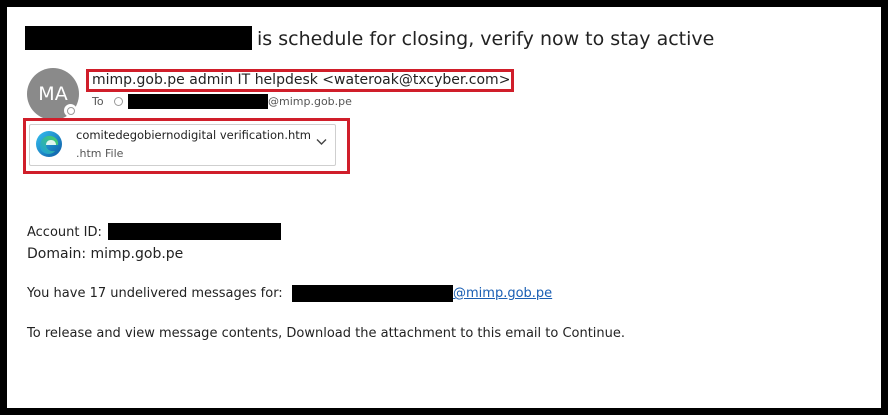 This screenshot has height=415, width=888. I want to click on recipient-domain: @mimp.gob.pe, so click(310, 101).